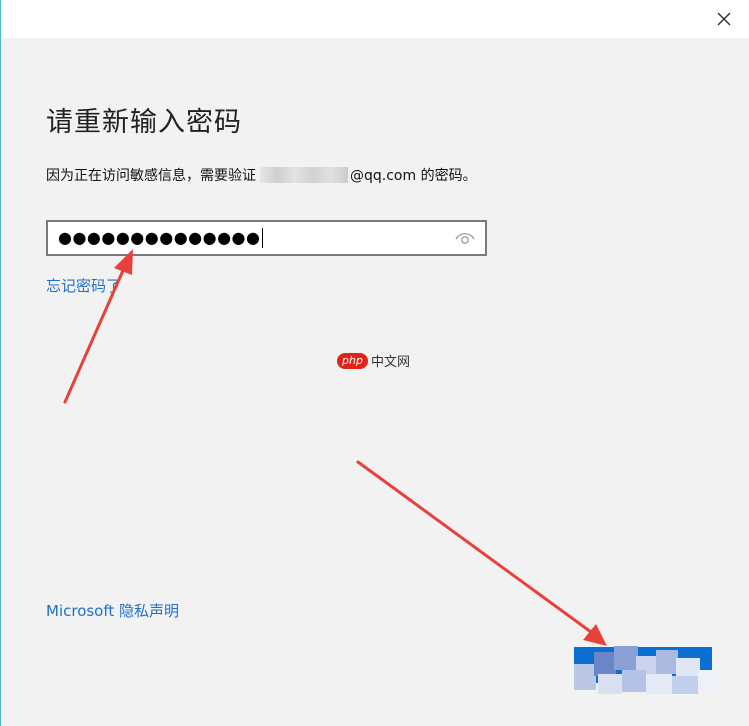  What do you see at coordinates (263, 238) in the screenshot?
I see `text-caret` at bounding box center [263, 238].